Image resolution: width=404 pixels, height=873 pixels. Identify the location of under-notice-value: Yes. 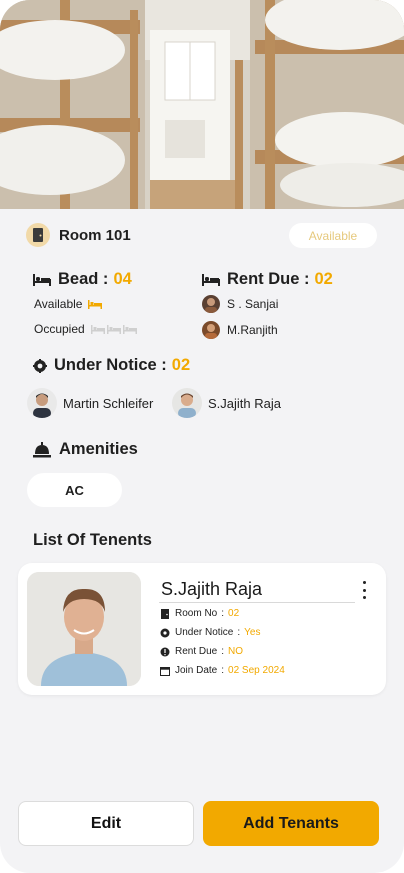
(252, 632).